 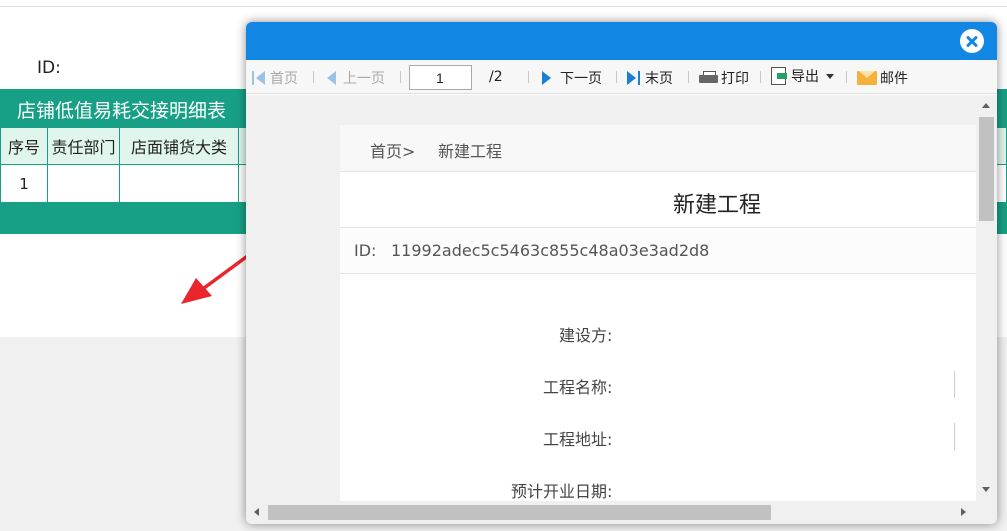 What do you see at coordinates (779, 76) in the screenshot?
I see `export-icon` at bounding box center [779, 76].